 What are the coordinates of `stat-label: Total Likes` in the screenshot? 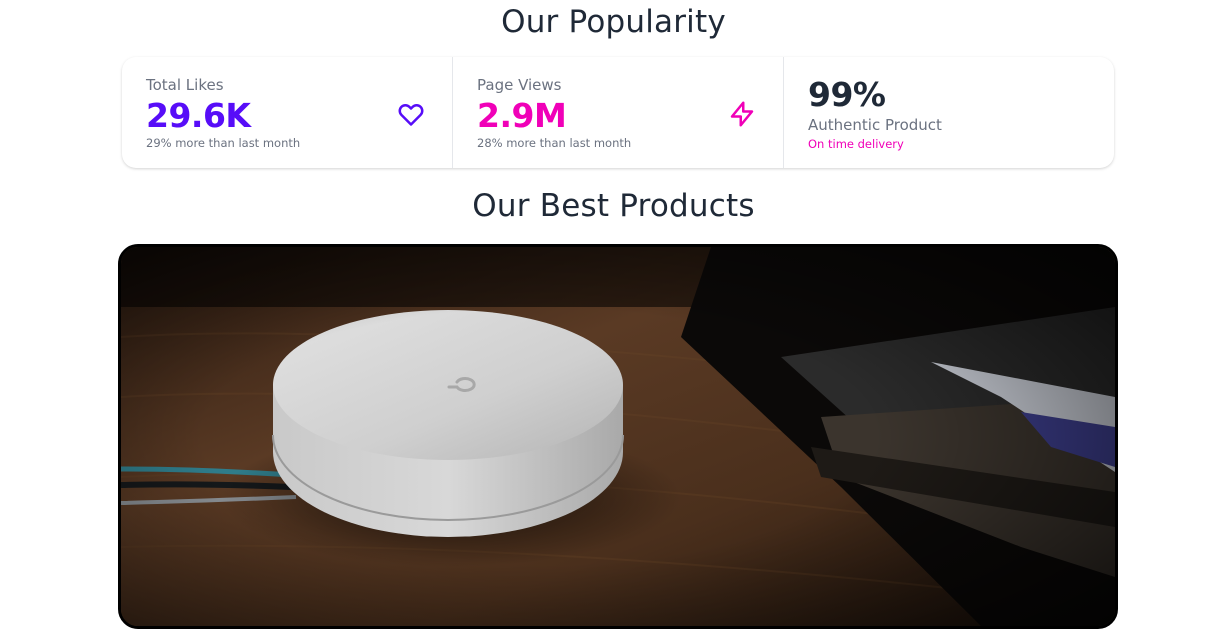 It's located at (185, 85).